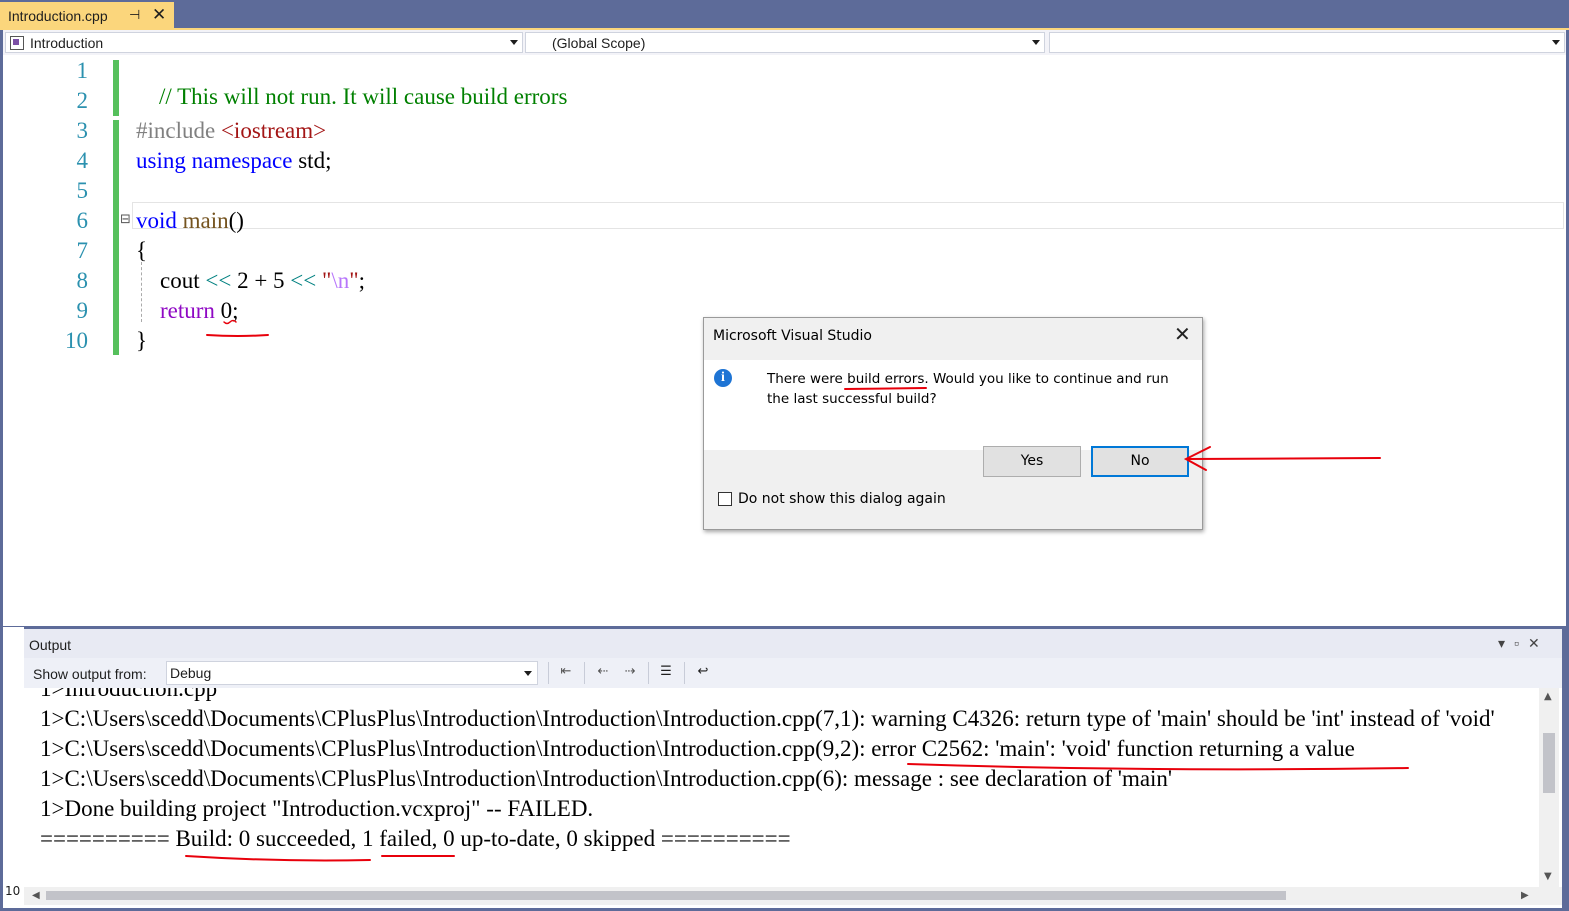  Describe the element at coordinates (603, 673) in the screenshot. I see `previous-message-icon: ⇠` at that location.